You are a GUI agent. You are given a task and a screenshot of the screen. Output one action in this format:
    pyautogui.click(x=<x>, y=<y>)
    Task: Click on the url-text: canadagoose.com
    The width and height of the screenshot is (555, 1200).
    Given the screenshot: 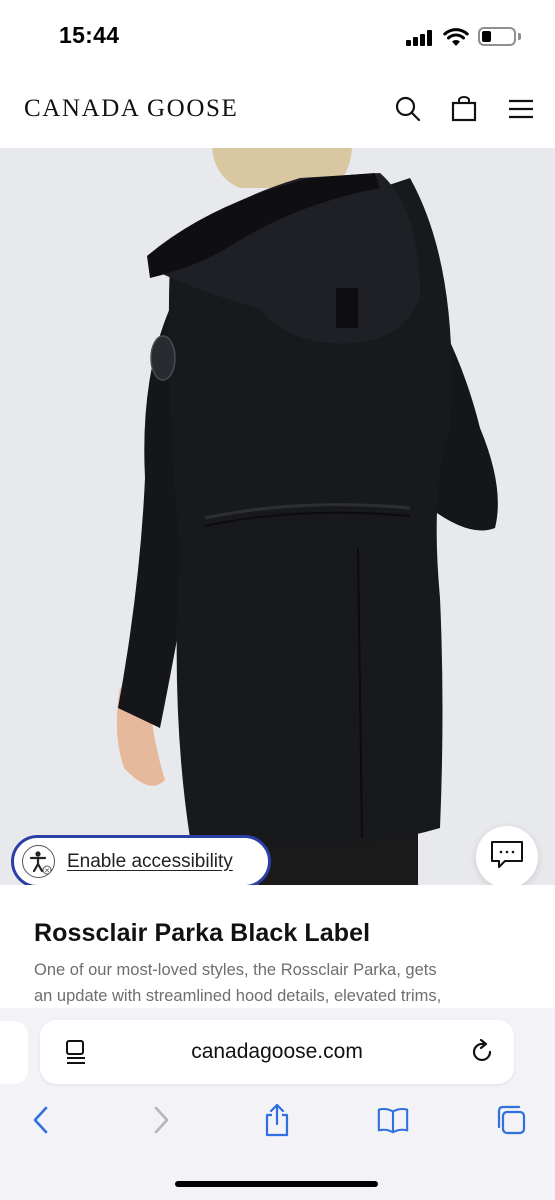 What is the action you would take?
    pyautogui.click(x=277, y=1051)
    